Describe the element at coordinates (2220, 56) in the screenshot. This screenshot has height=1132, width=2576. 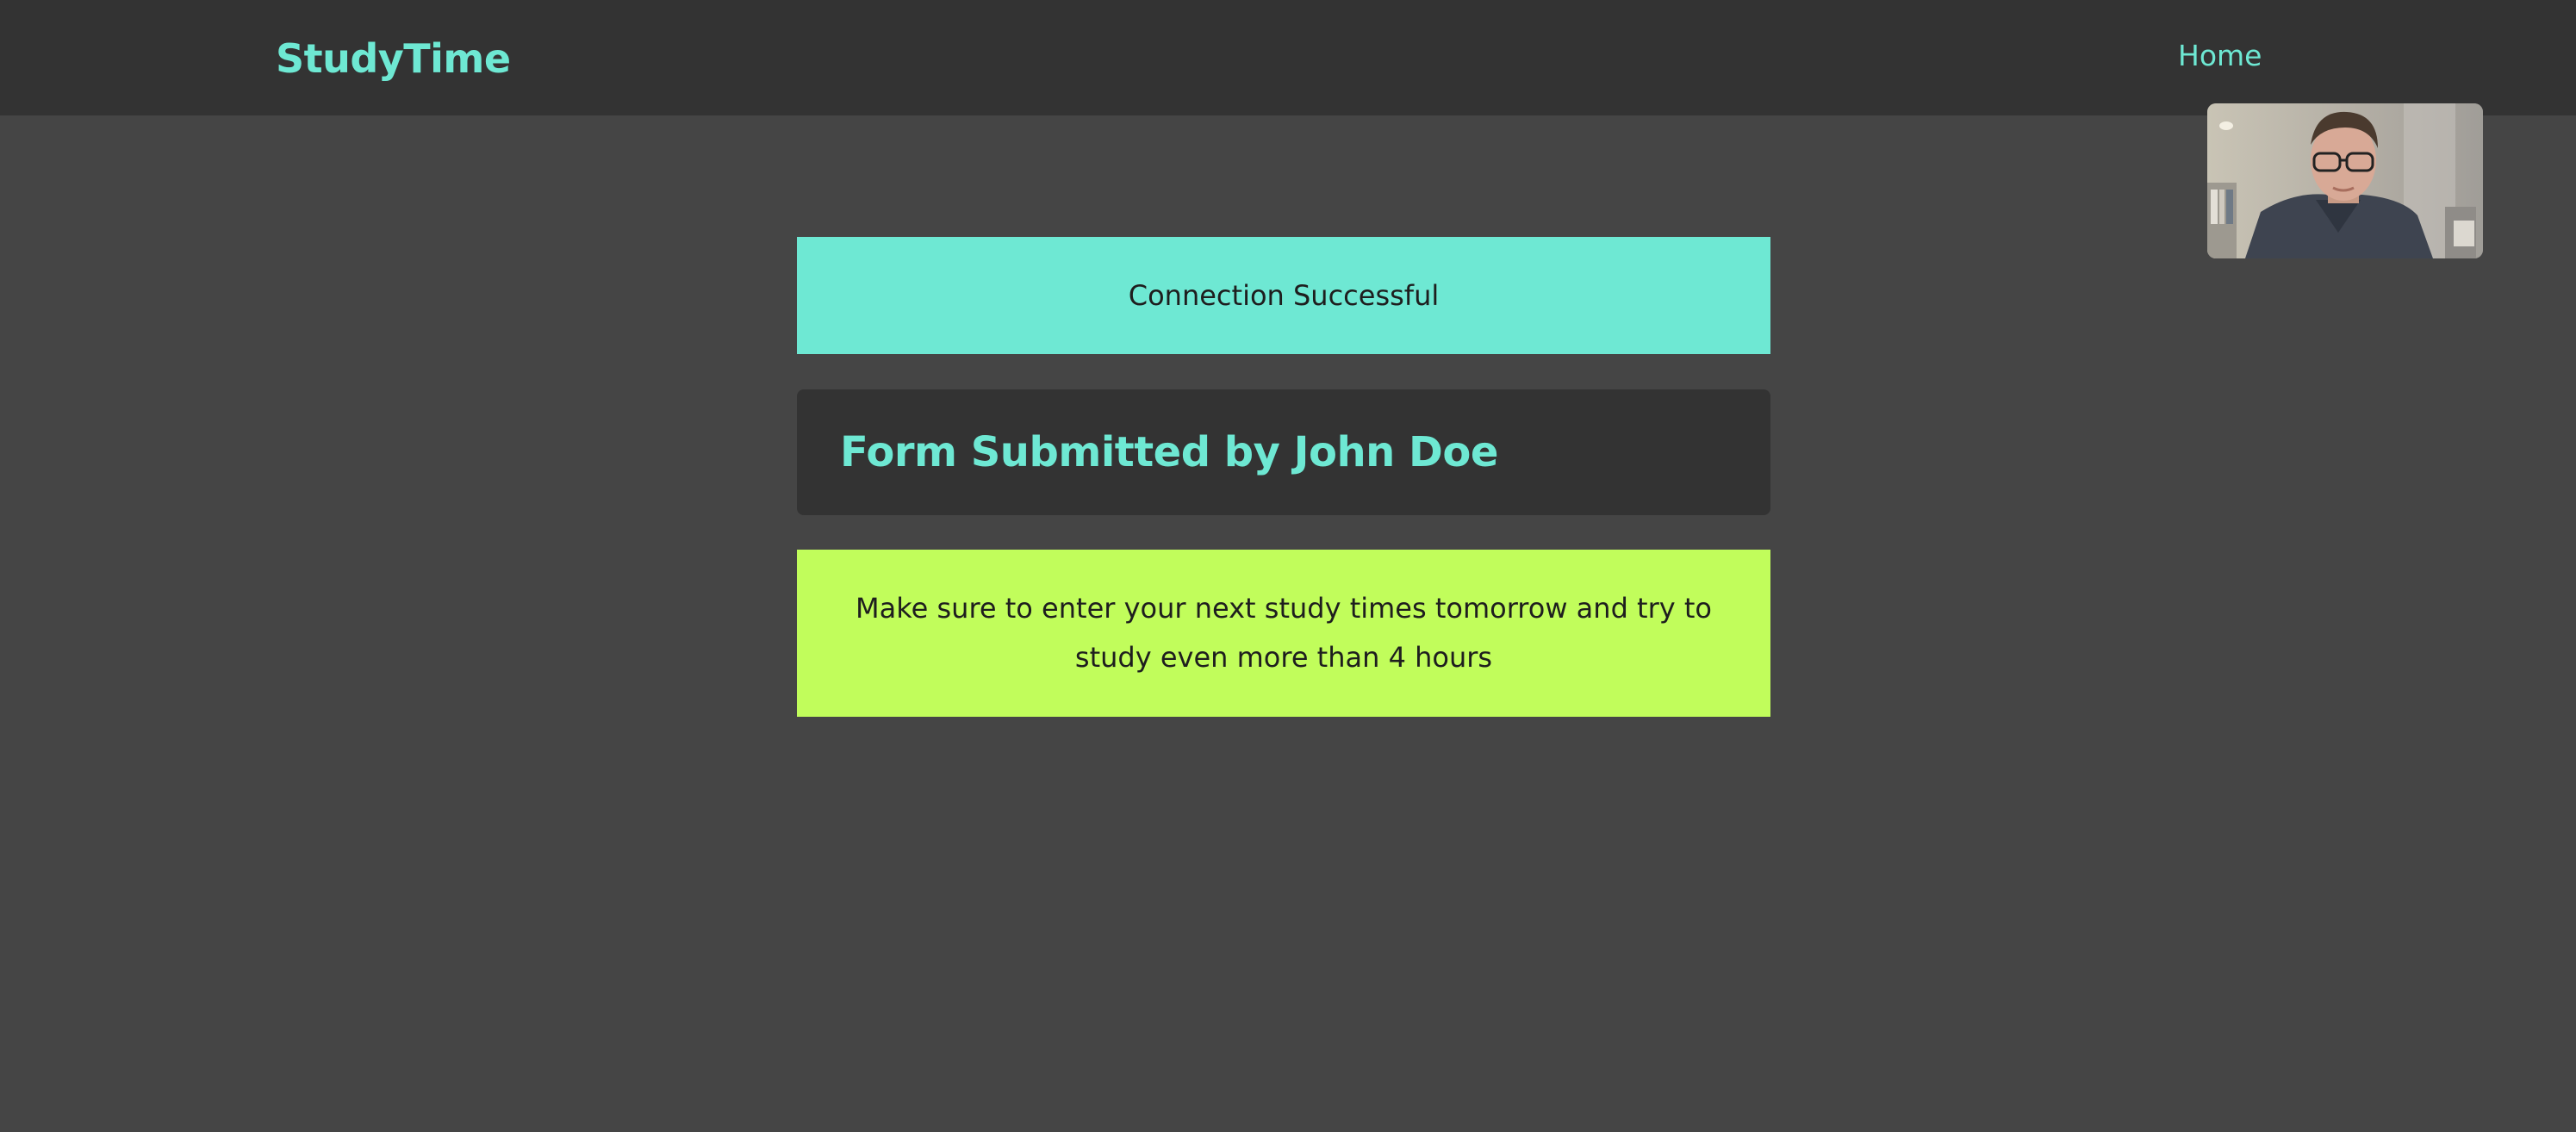
I see `nav-link-home: Home` at that location.